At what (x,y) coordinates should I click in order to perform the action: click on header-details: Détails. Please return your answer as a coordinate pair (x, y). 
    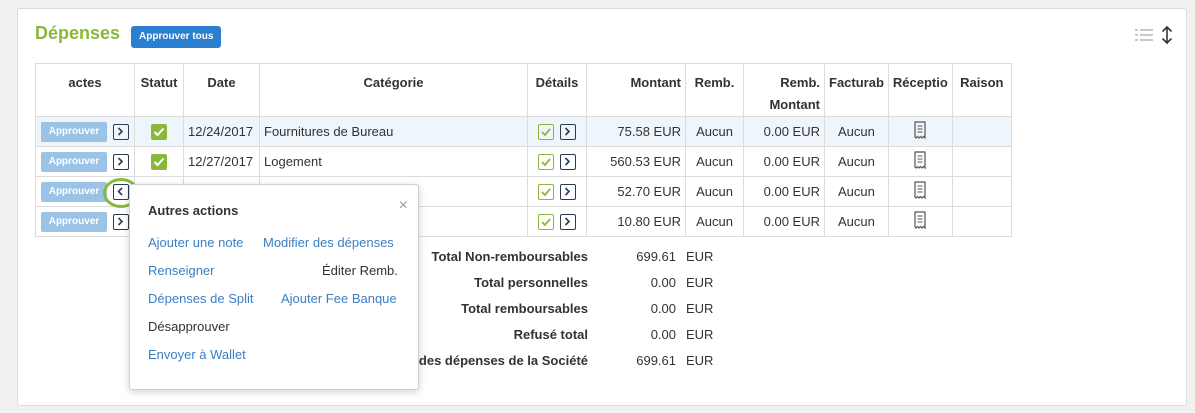
    Looking at the image, I should click on (557, 90).